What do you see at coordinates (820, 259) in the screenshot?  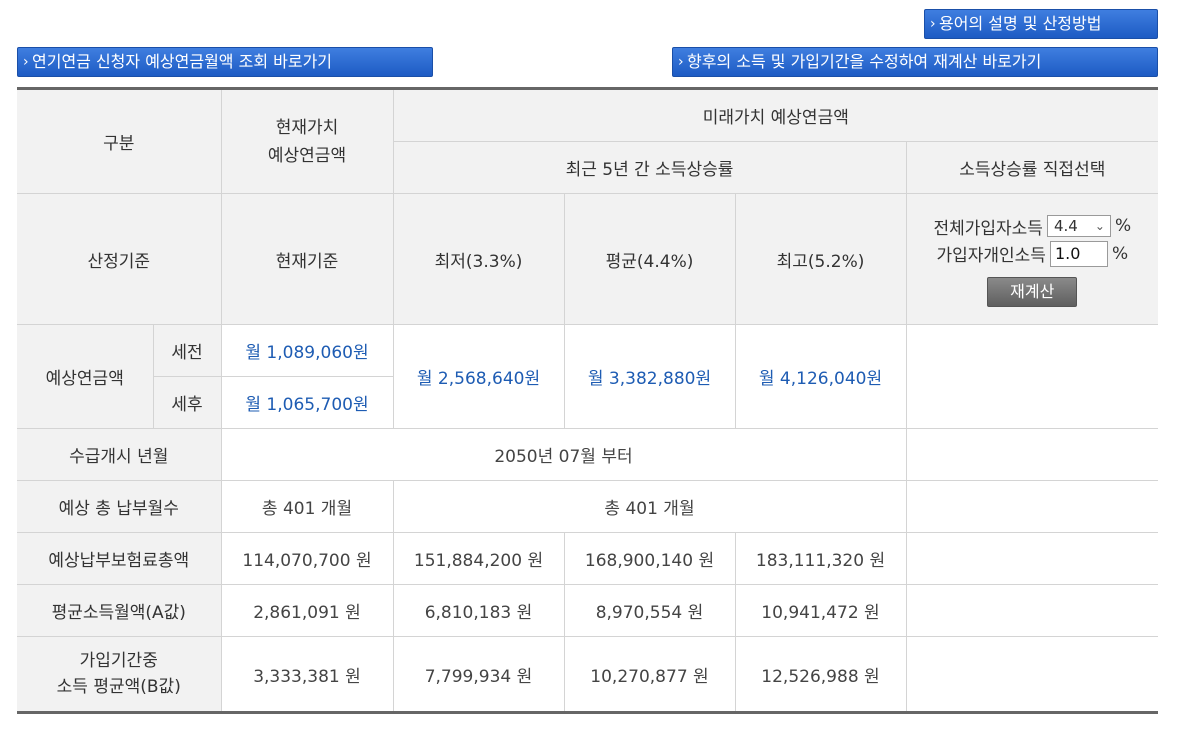 I see `basis-high: 최고(5.2%)` at bounding box center [820, 259].